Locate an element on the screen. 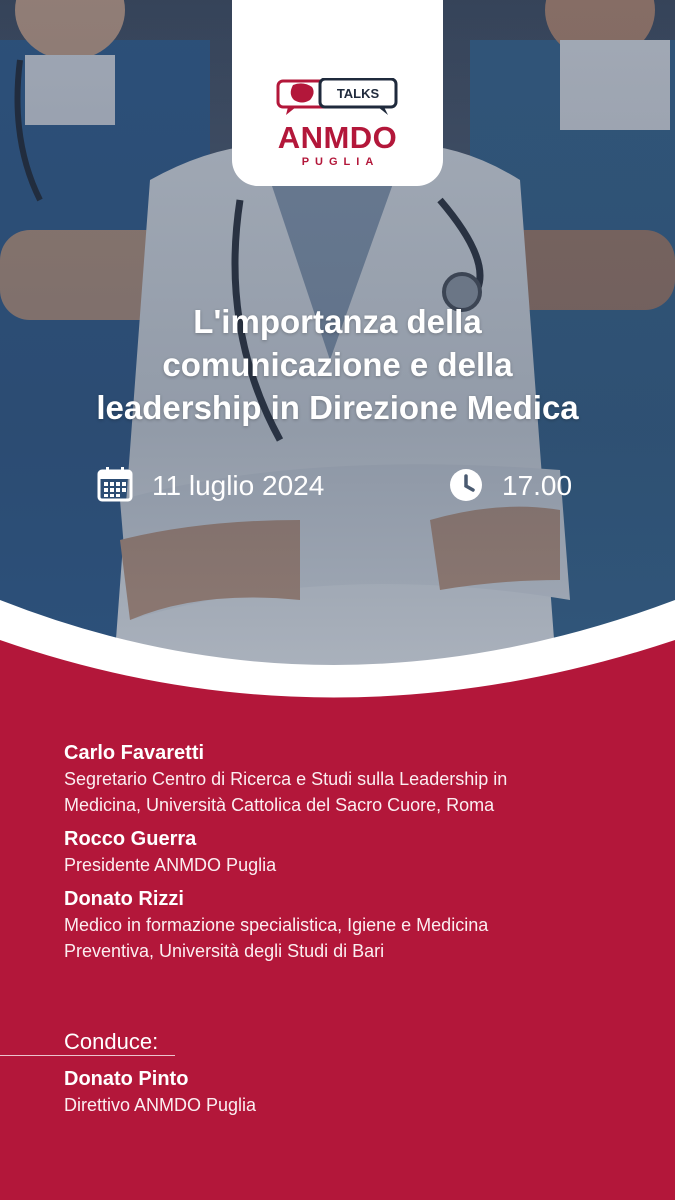 Image resolution: width=675 pixels, height=1200 pixels. logo-talks: TALKS is located at coordinates (358, 93).